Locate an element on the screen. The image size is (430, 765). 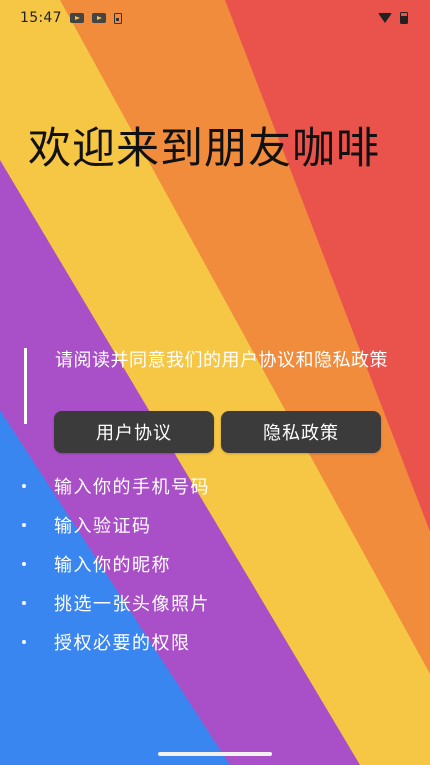
list-item: 输入你的手机号码 is located at coordinates (116, 485).